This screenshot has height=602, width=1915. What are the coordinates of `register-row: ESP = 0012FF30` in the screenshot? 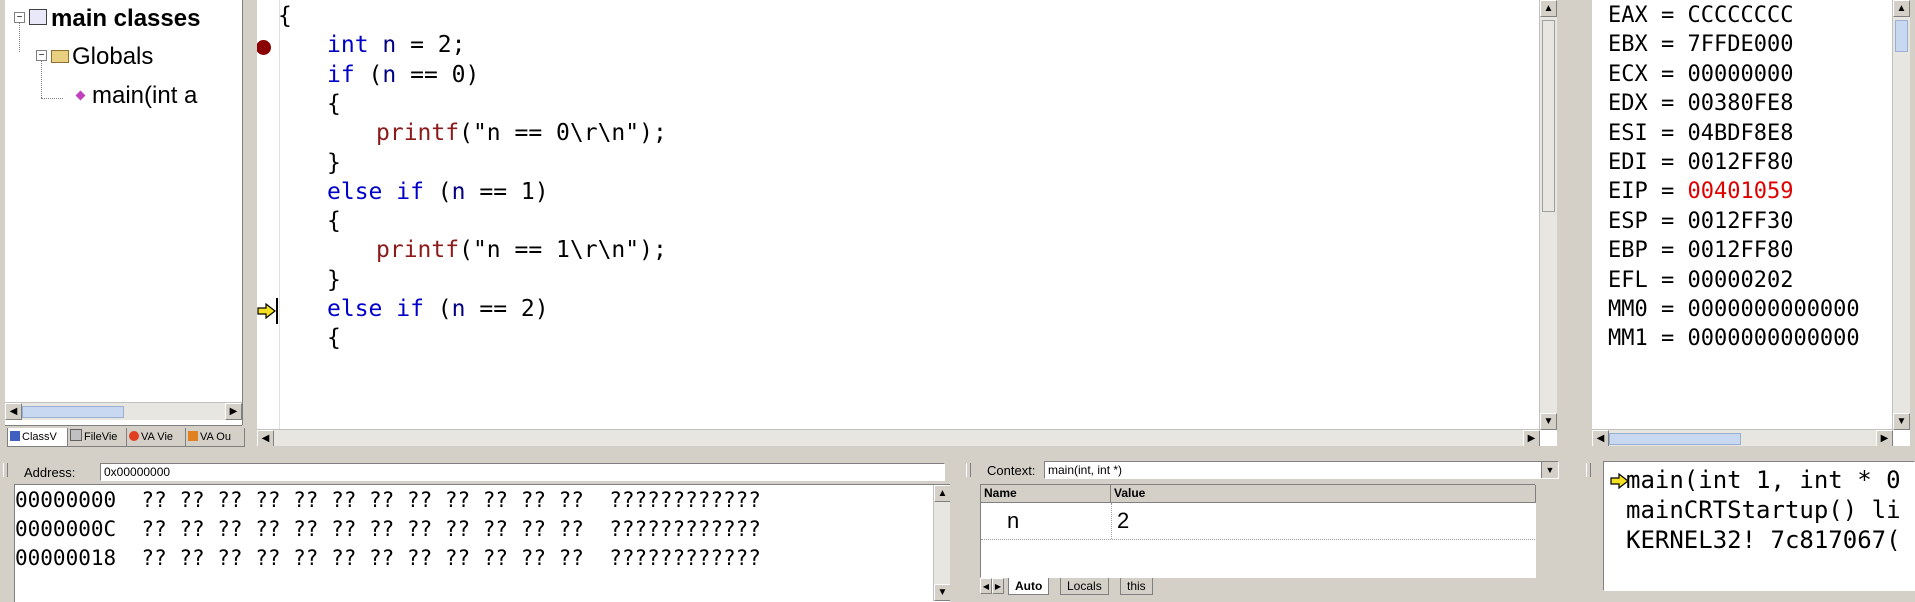 It's located at (1700, 221).